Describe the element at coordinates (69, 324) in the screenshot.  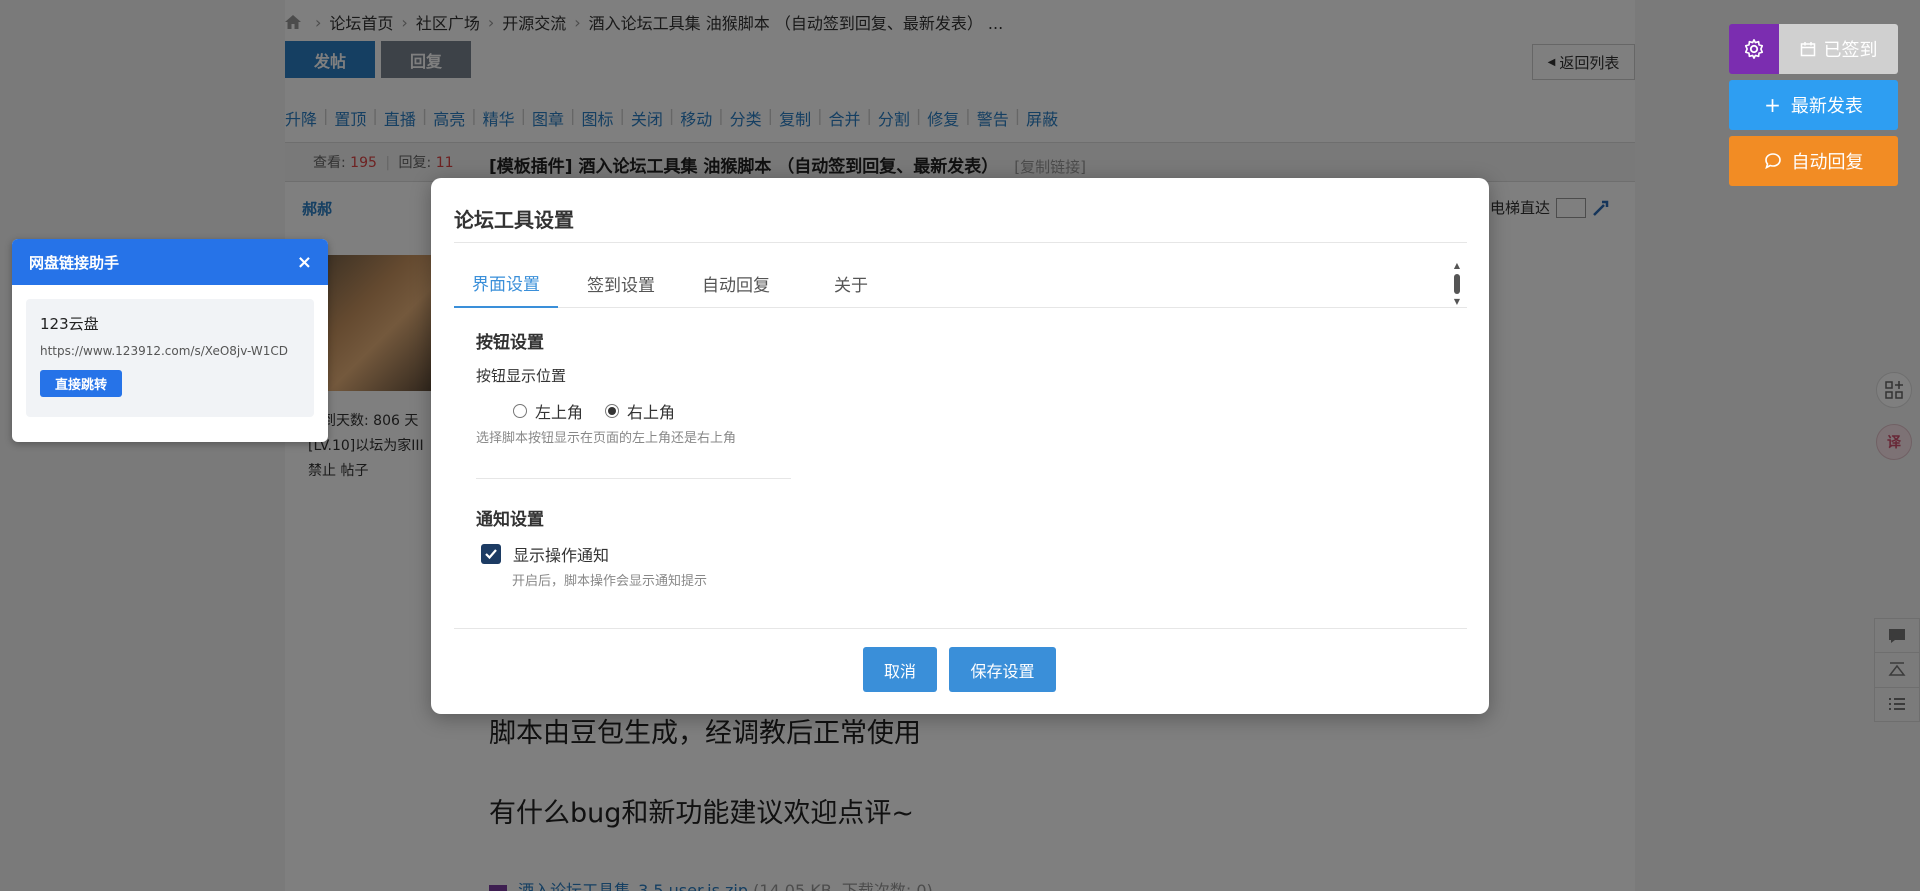
I see `netdisk-name: 123云盘` at that location.